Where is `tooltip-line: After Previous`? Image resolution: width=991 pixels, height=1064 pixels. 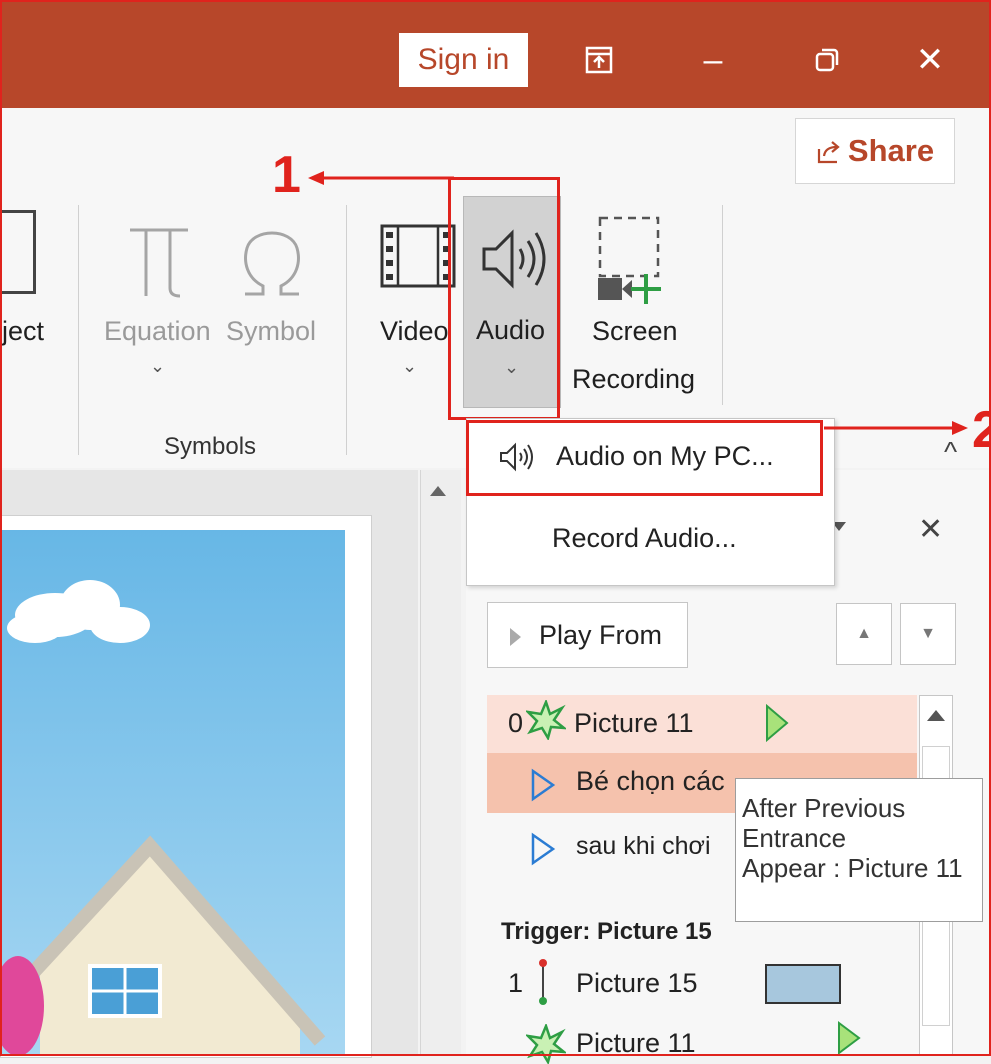
tooltip-line: After Previous is located at coordinates (824, 808).